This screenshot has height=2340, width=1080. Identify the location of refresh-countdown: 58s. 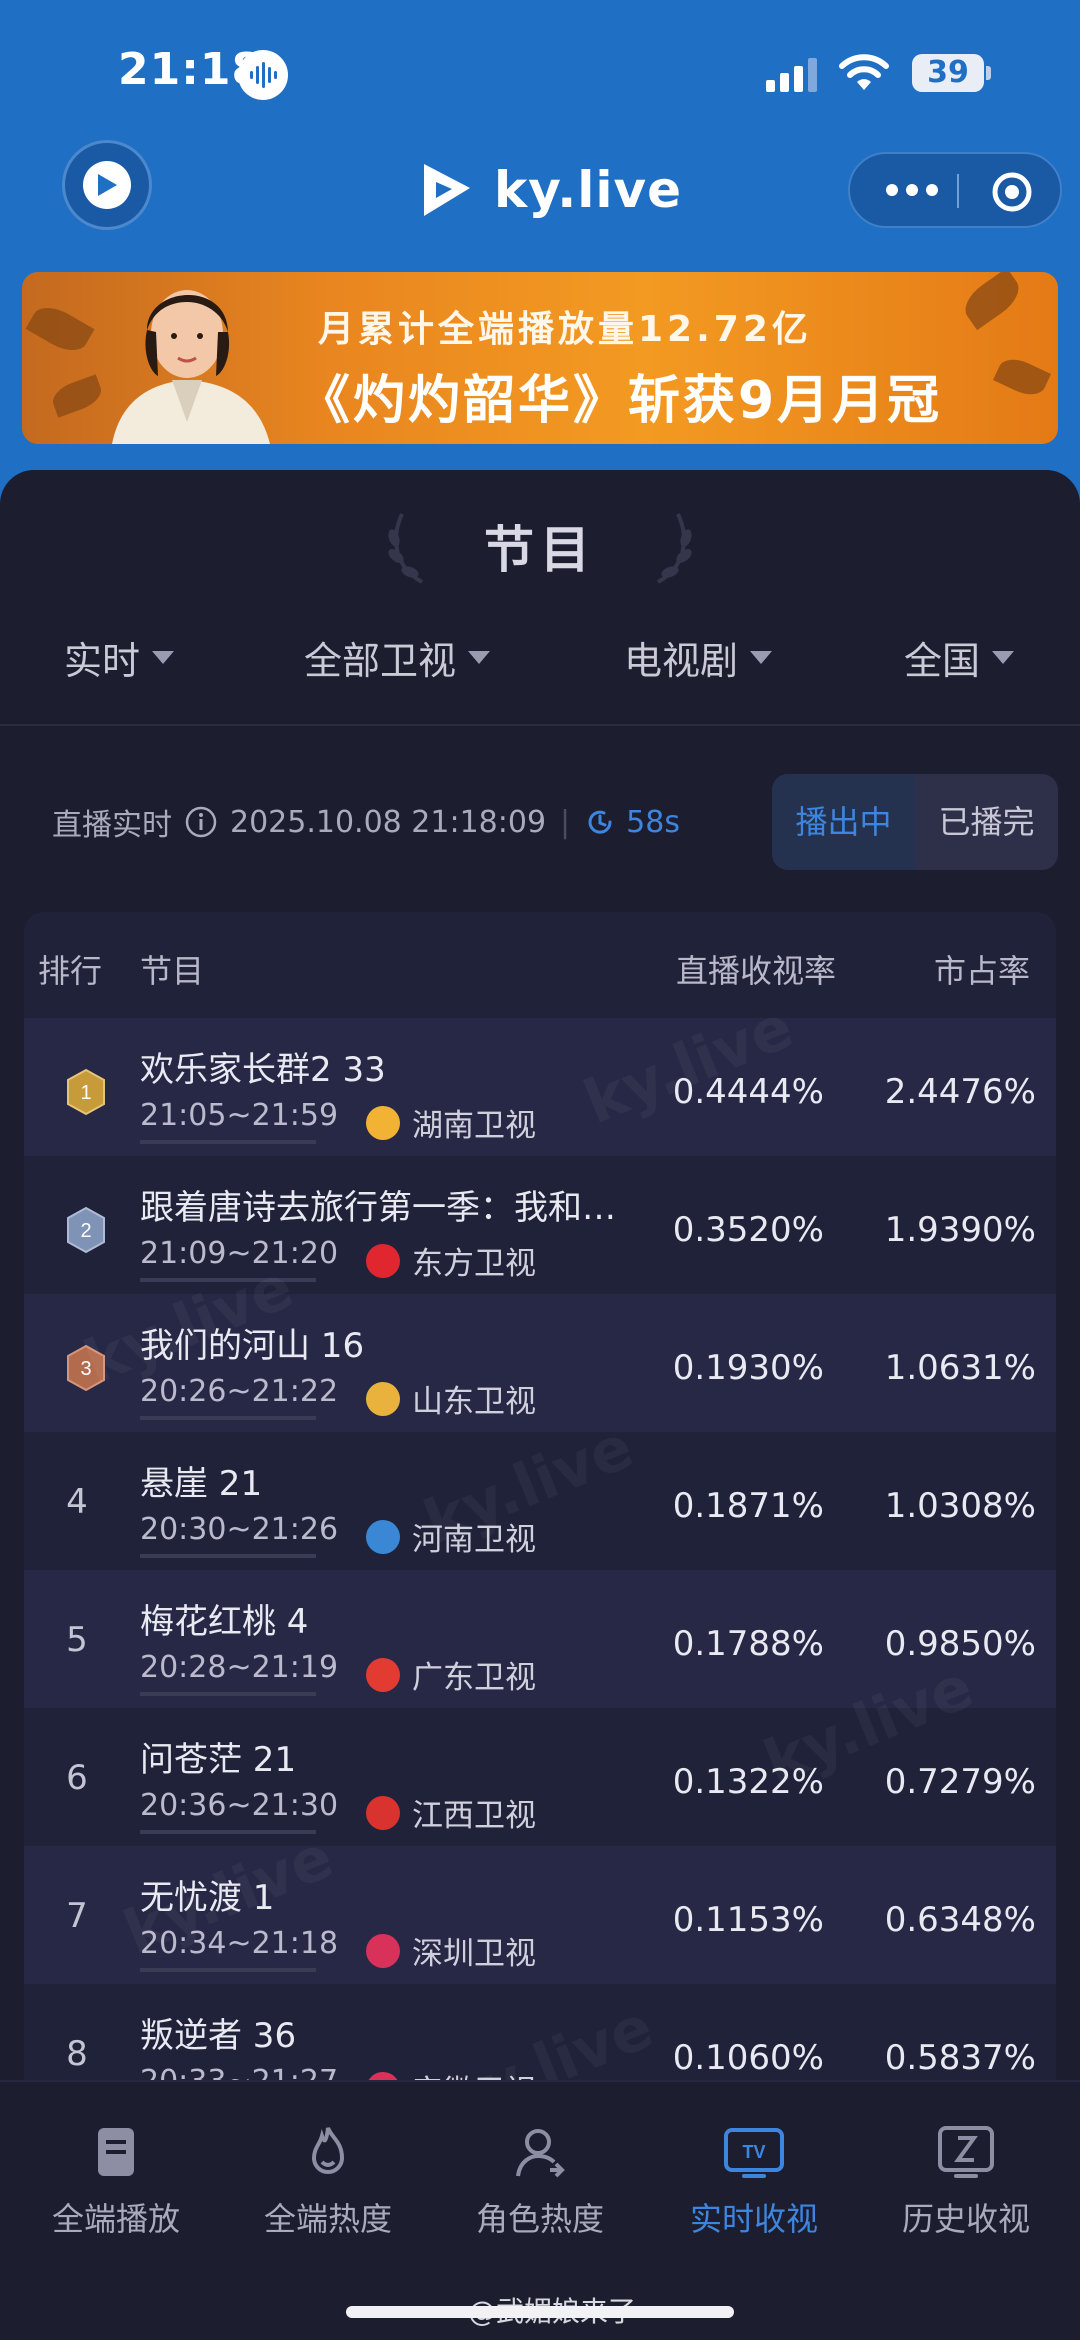
(632, 822).